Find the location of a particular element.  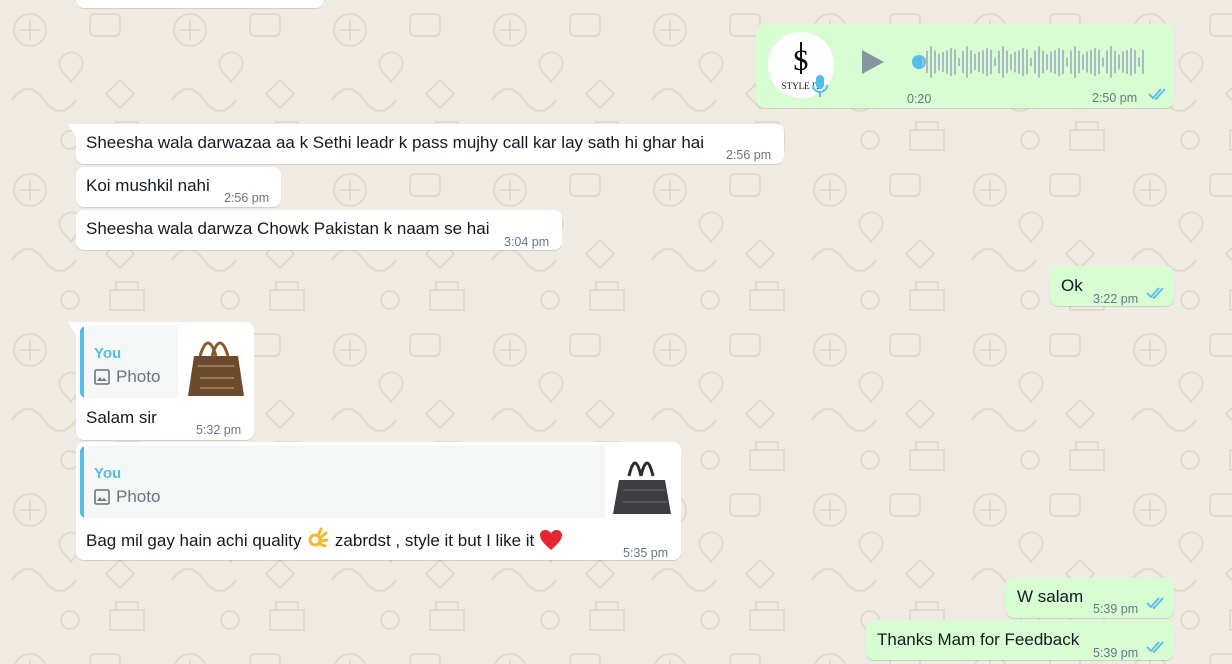

message-text: Thanks Mam for Feedback is located at coordinates (978, 639).